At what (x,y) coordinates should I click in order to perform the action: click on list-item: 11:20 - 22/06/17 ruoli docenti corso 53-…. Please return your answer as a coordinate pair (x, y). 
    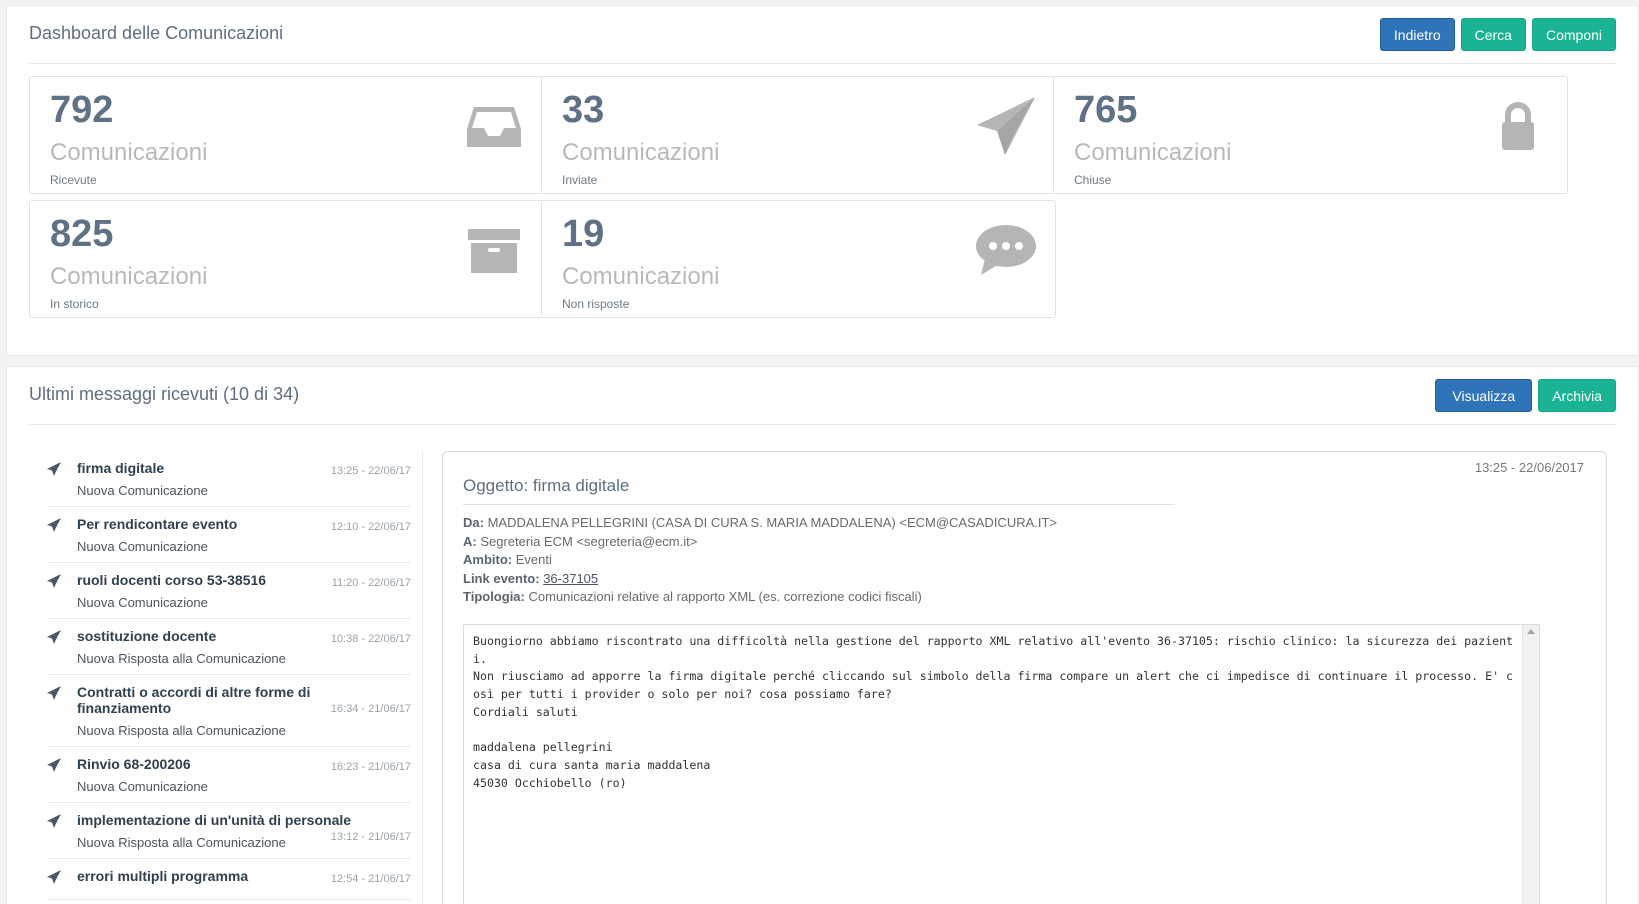
    Looking at the image, I should click on (229, 591).